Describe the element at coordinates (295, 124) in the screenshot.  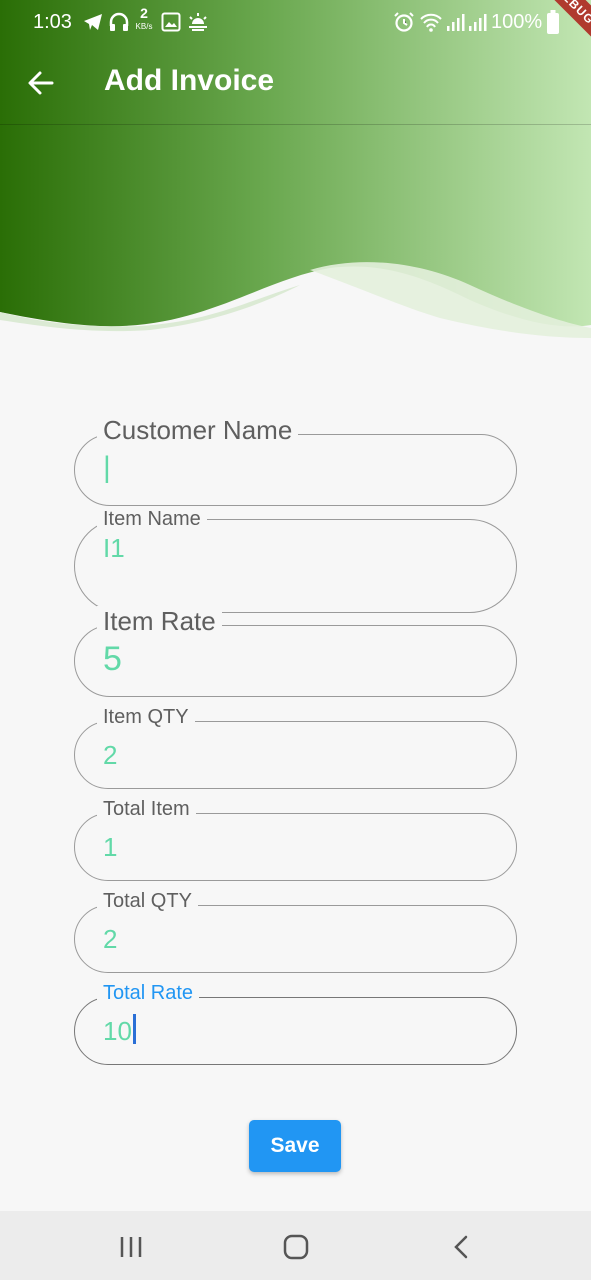
I see `app-bar-divider` at that location.